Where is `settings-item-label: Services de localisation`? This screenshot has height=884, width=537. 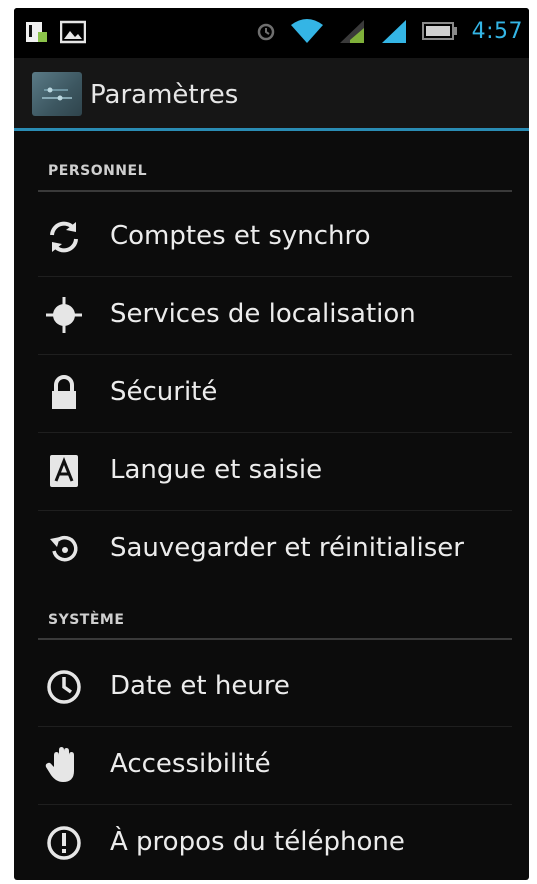 settings-item-label: Services de localisation is located at coordinates (263, 314).